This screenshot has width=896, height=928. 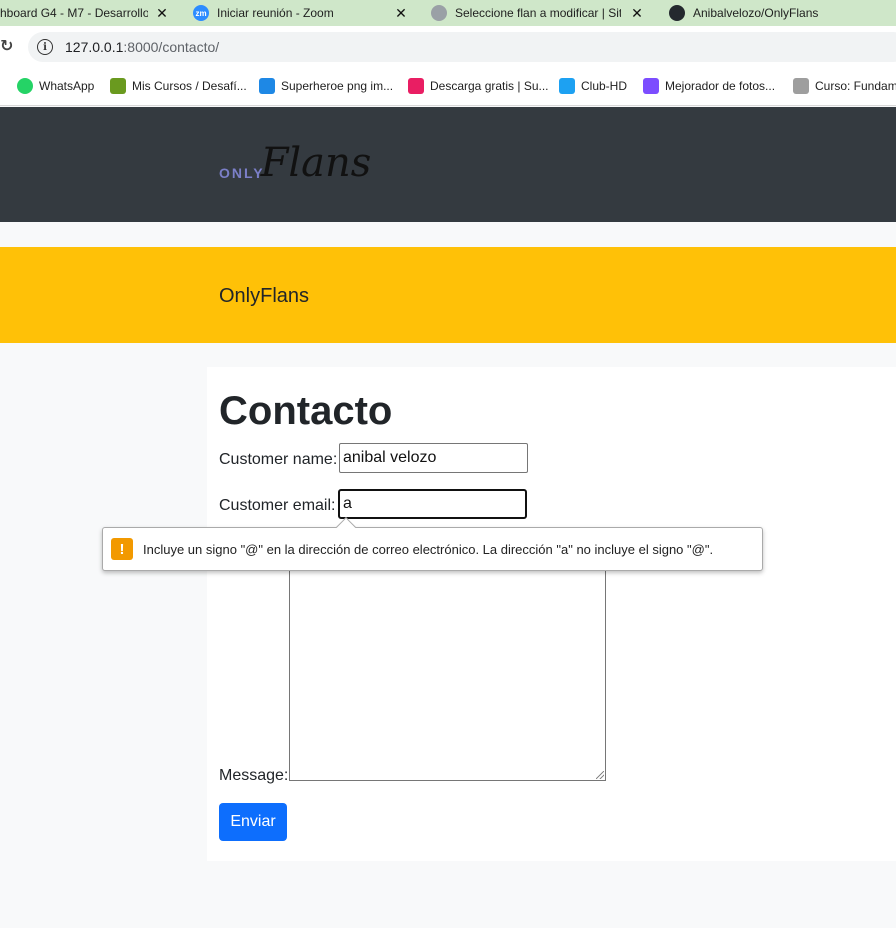 I want to click on bookmark-label: WhatsApp, so click(x=67, y=86).